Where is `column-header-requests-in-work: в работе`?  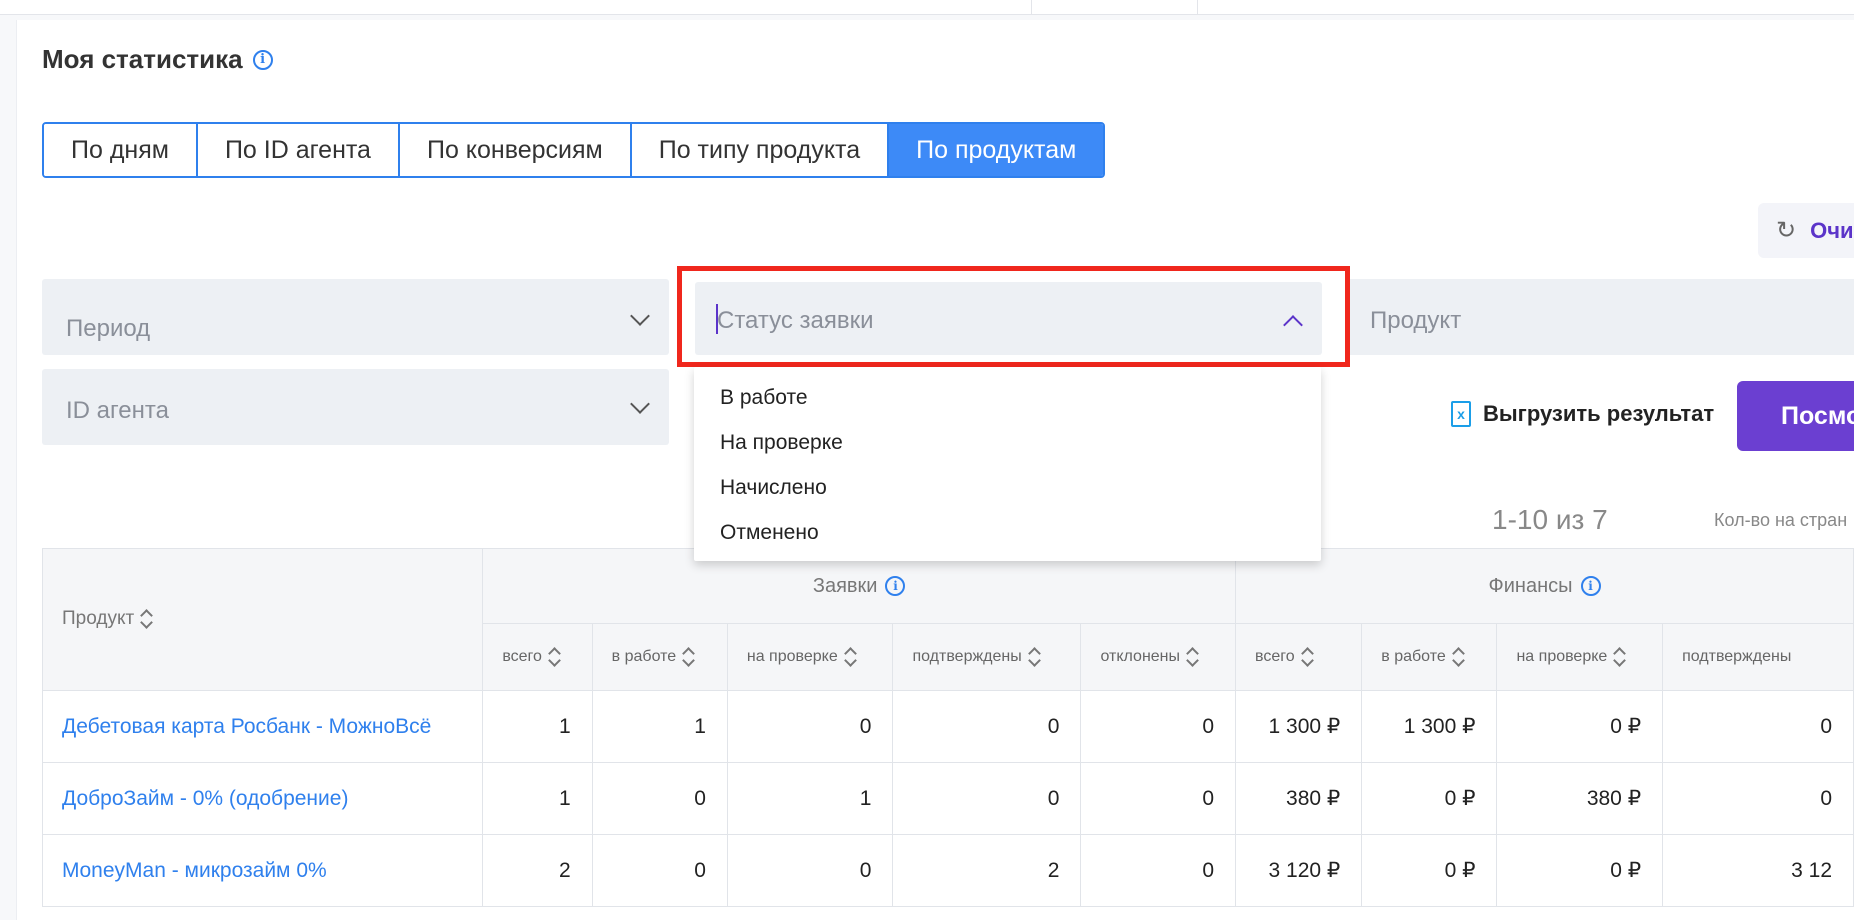 column-header-requests-in-work: в работе is located at coordinates (659, 657).